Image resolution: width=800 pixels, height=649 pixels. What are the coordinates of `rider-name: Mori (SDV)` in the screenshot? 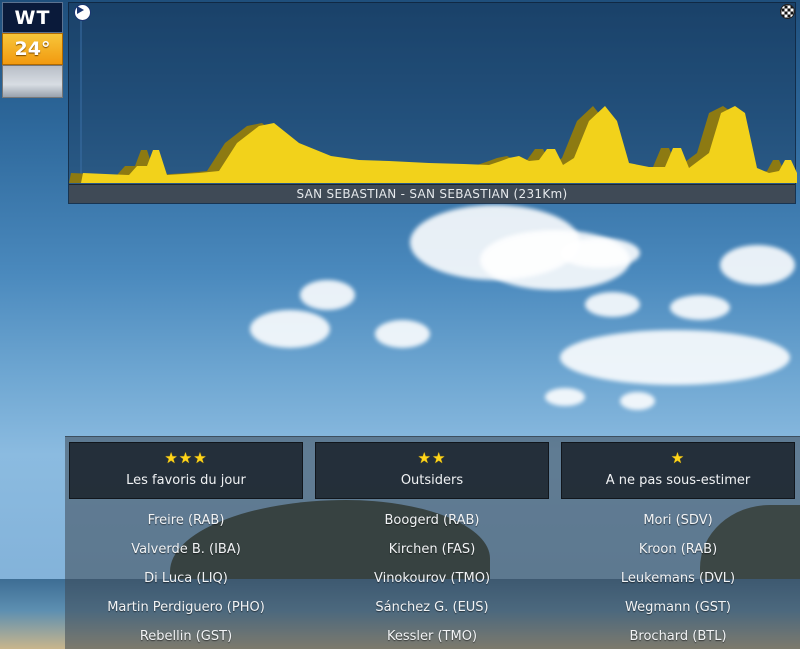 It's located at (678, 525).